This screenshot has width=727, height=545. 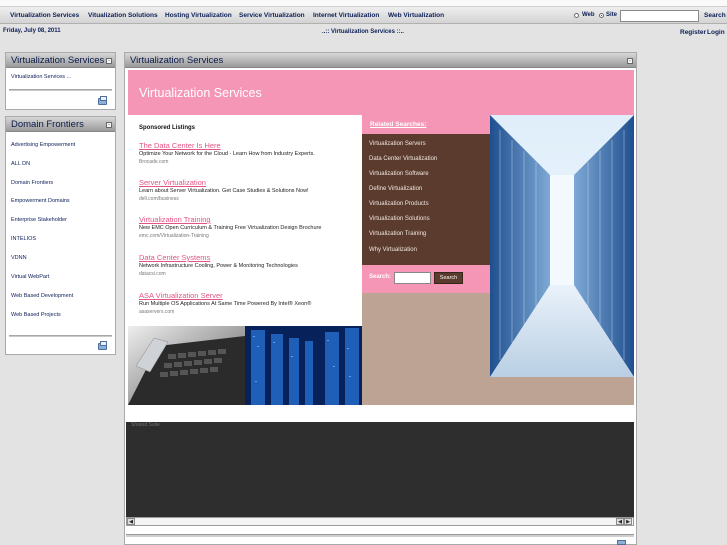 I want to click on sidebar-item-empowerment-domains: Empowerment Domains, so click(x=40, y=201).